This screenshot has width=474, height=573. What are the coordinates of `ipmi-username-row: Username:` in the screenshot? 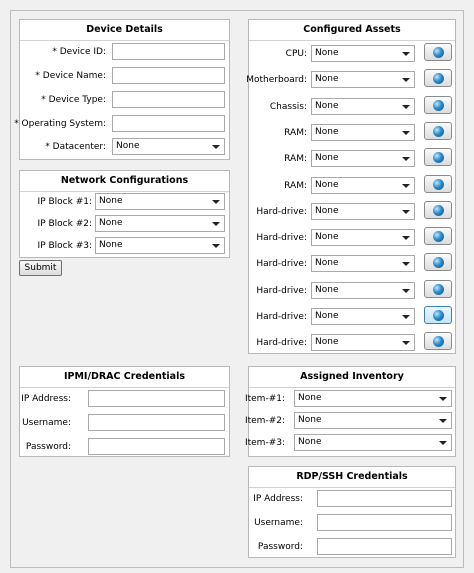 It's located at (124, 423).